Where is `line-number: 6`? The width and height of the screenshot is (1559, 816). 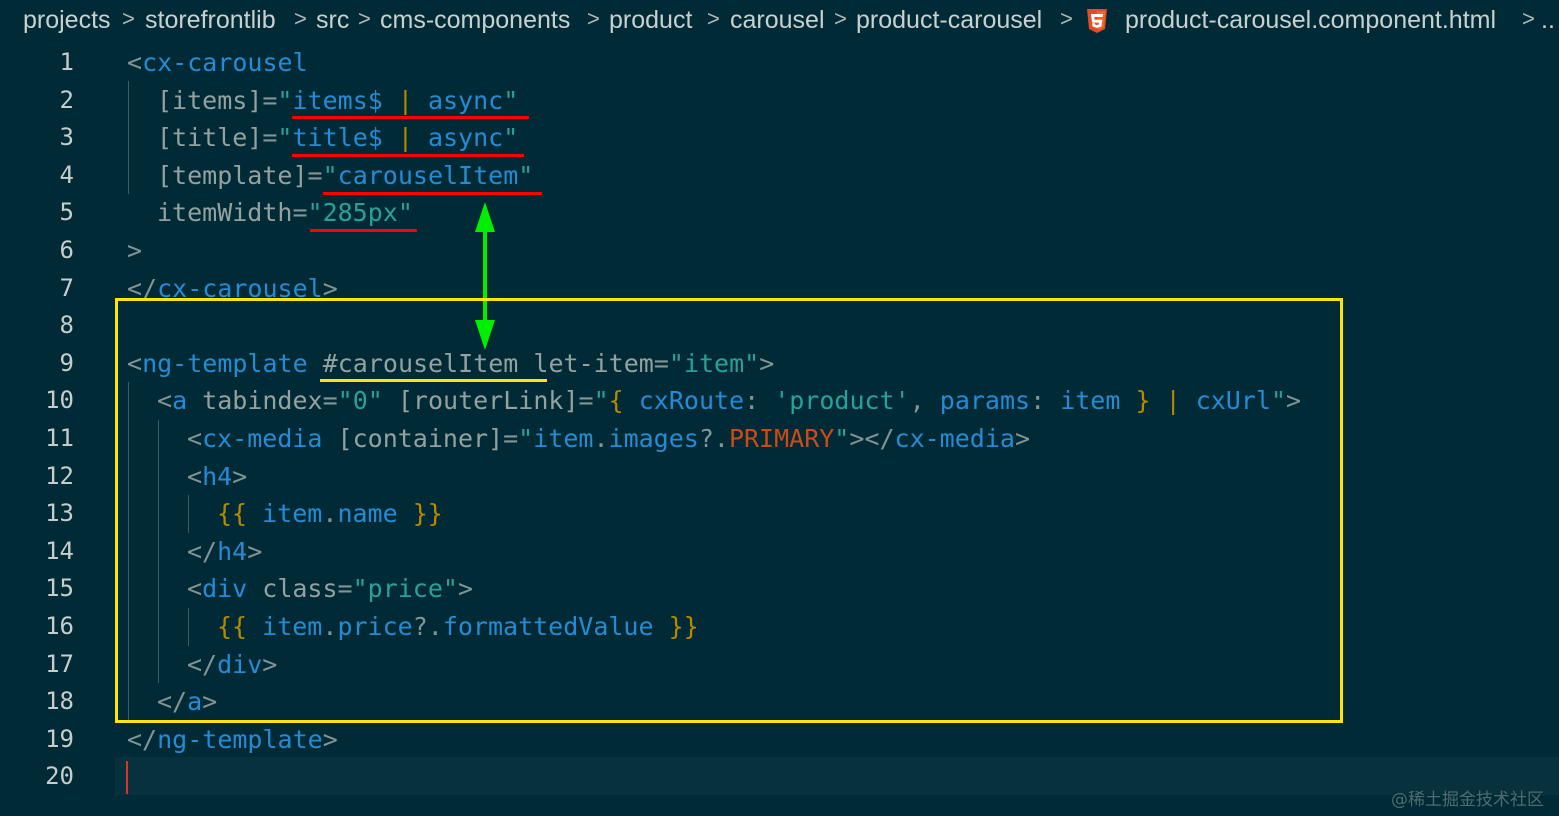
line-number: 6 is located at coordinates (66, 250).